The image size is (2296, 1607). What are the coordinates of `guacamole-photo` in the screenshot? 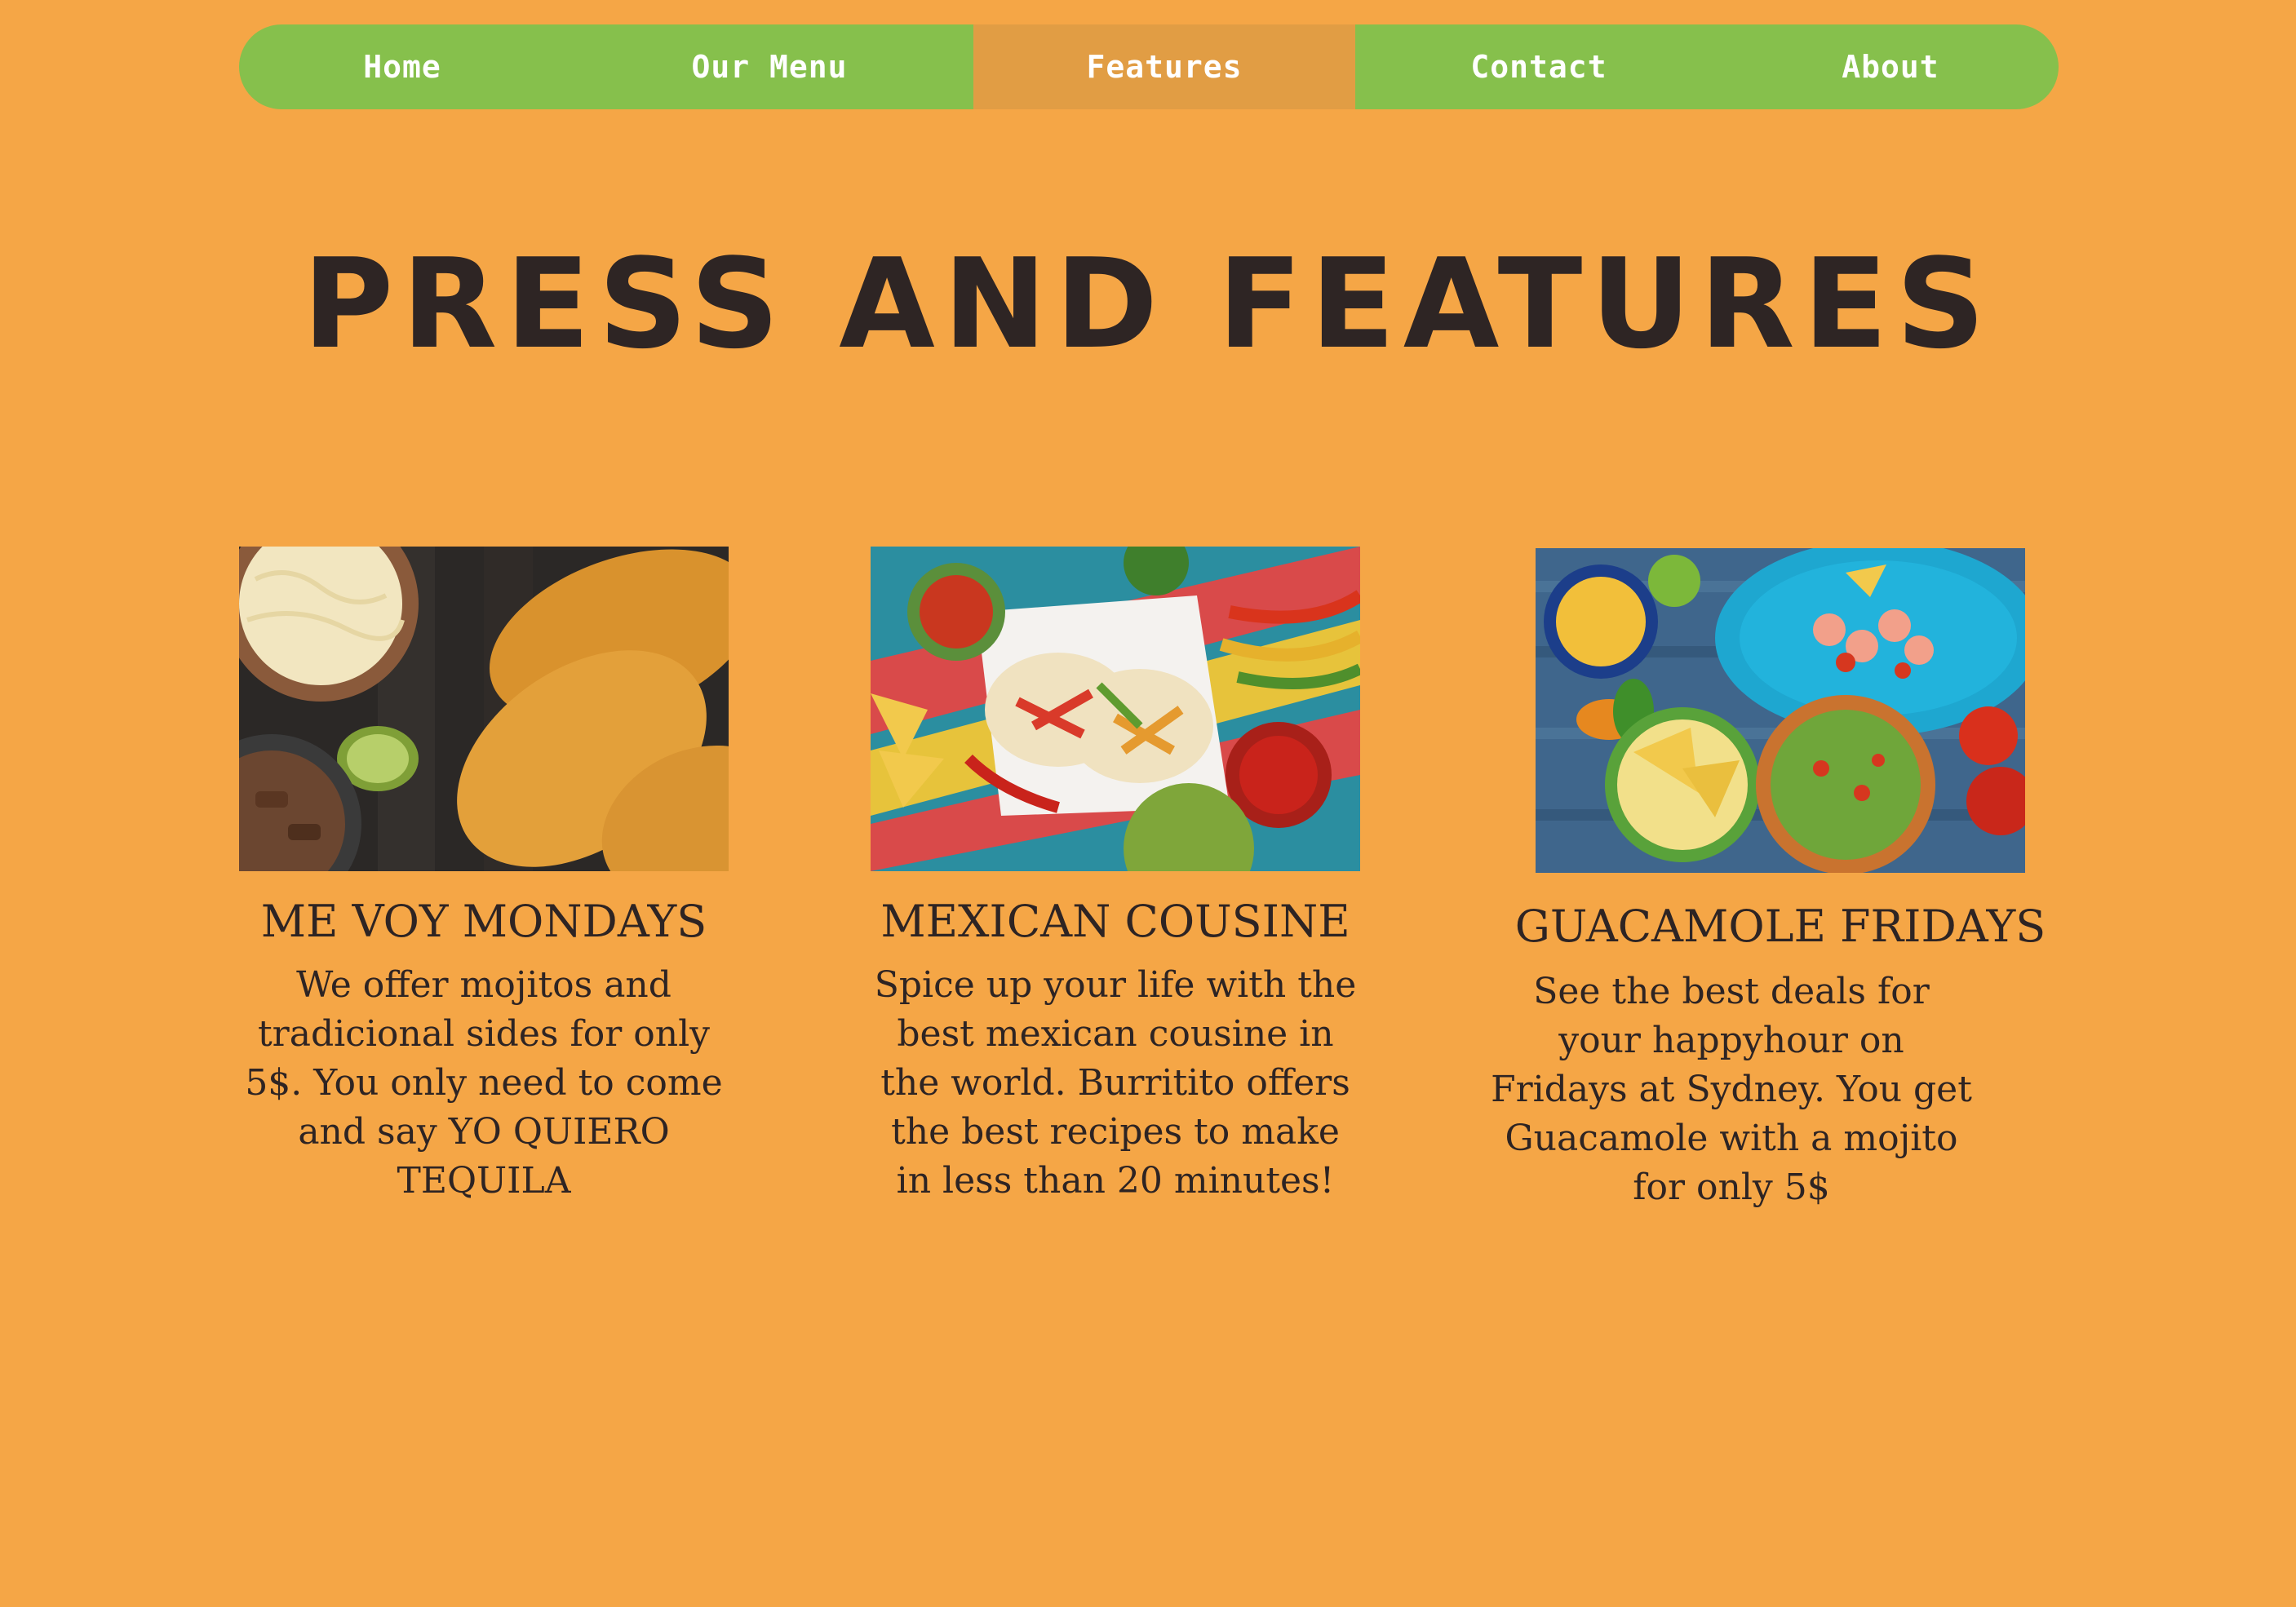 It's located at (1780, 710).